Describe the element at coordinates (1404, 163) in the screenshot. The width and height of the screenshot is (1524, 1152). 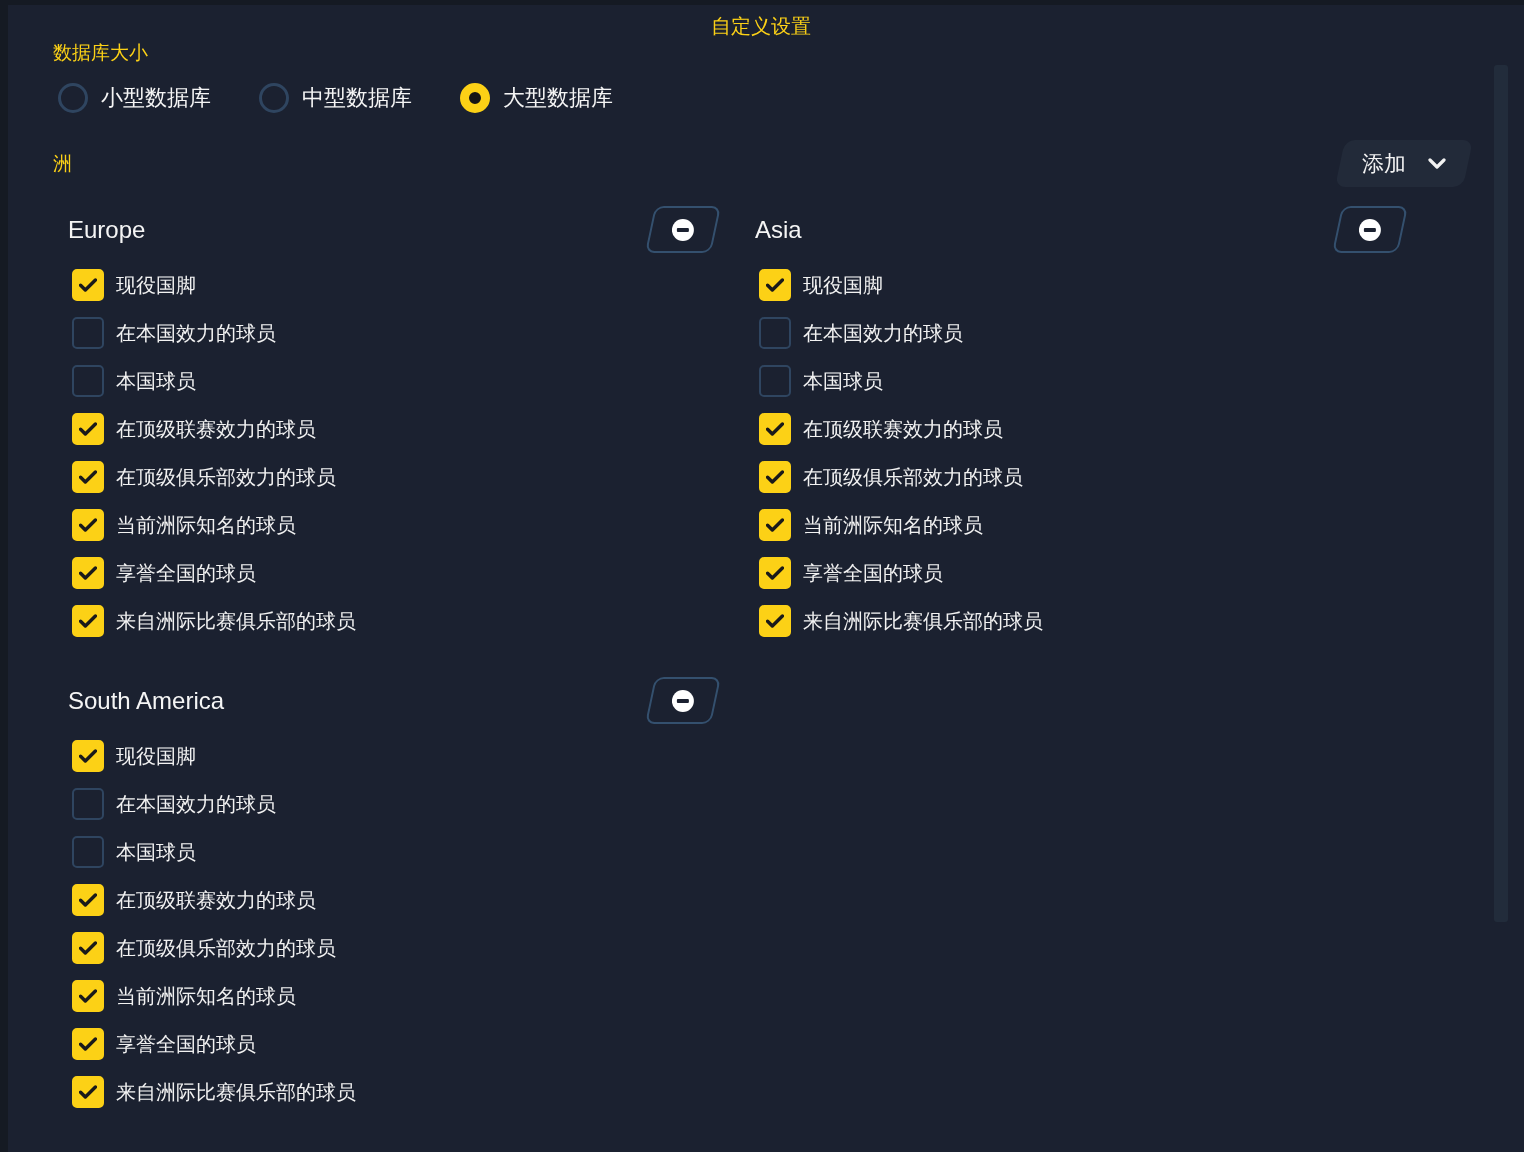
I see `add-dropdown-button: 添加` at that location.